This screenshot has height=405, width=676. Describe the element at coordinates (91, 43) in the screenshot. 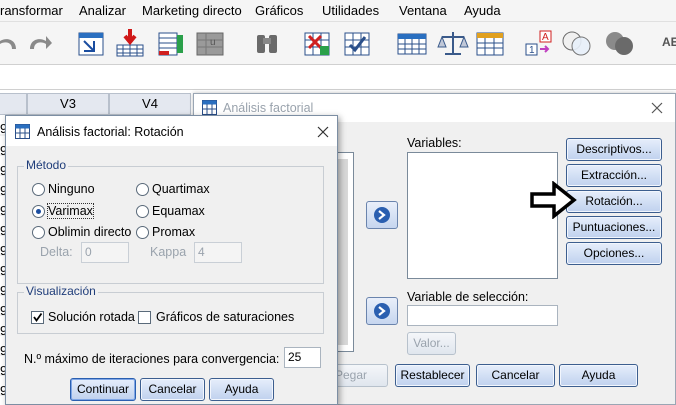

I see `goto-case-icon` at that location.